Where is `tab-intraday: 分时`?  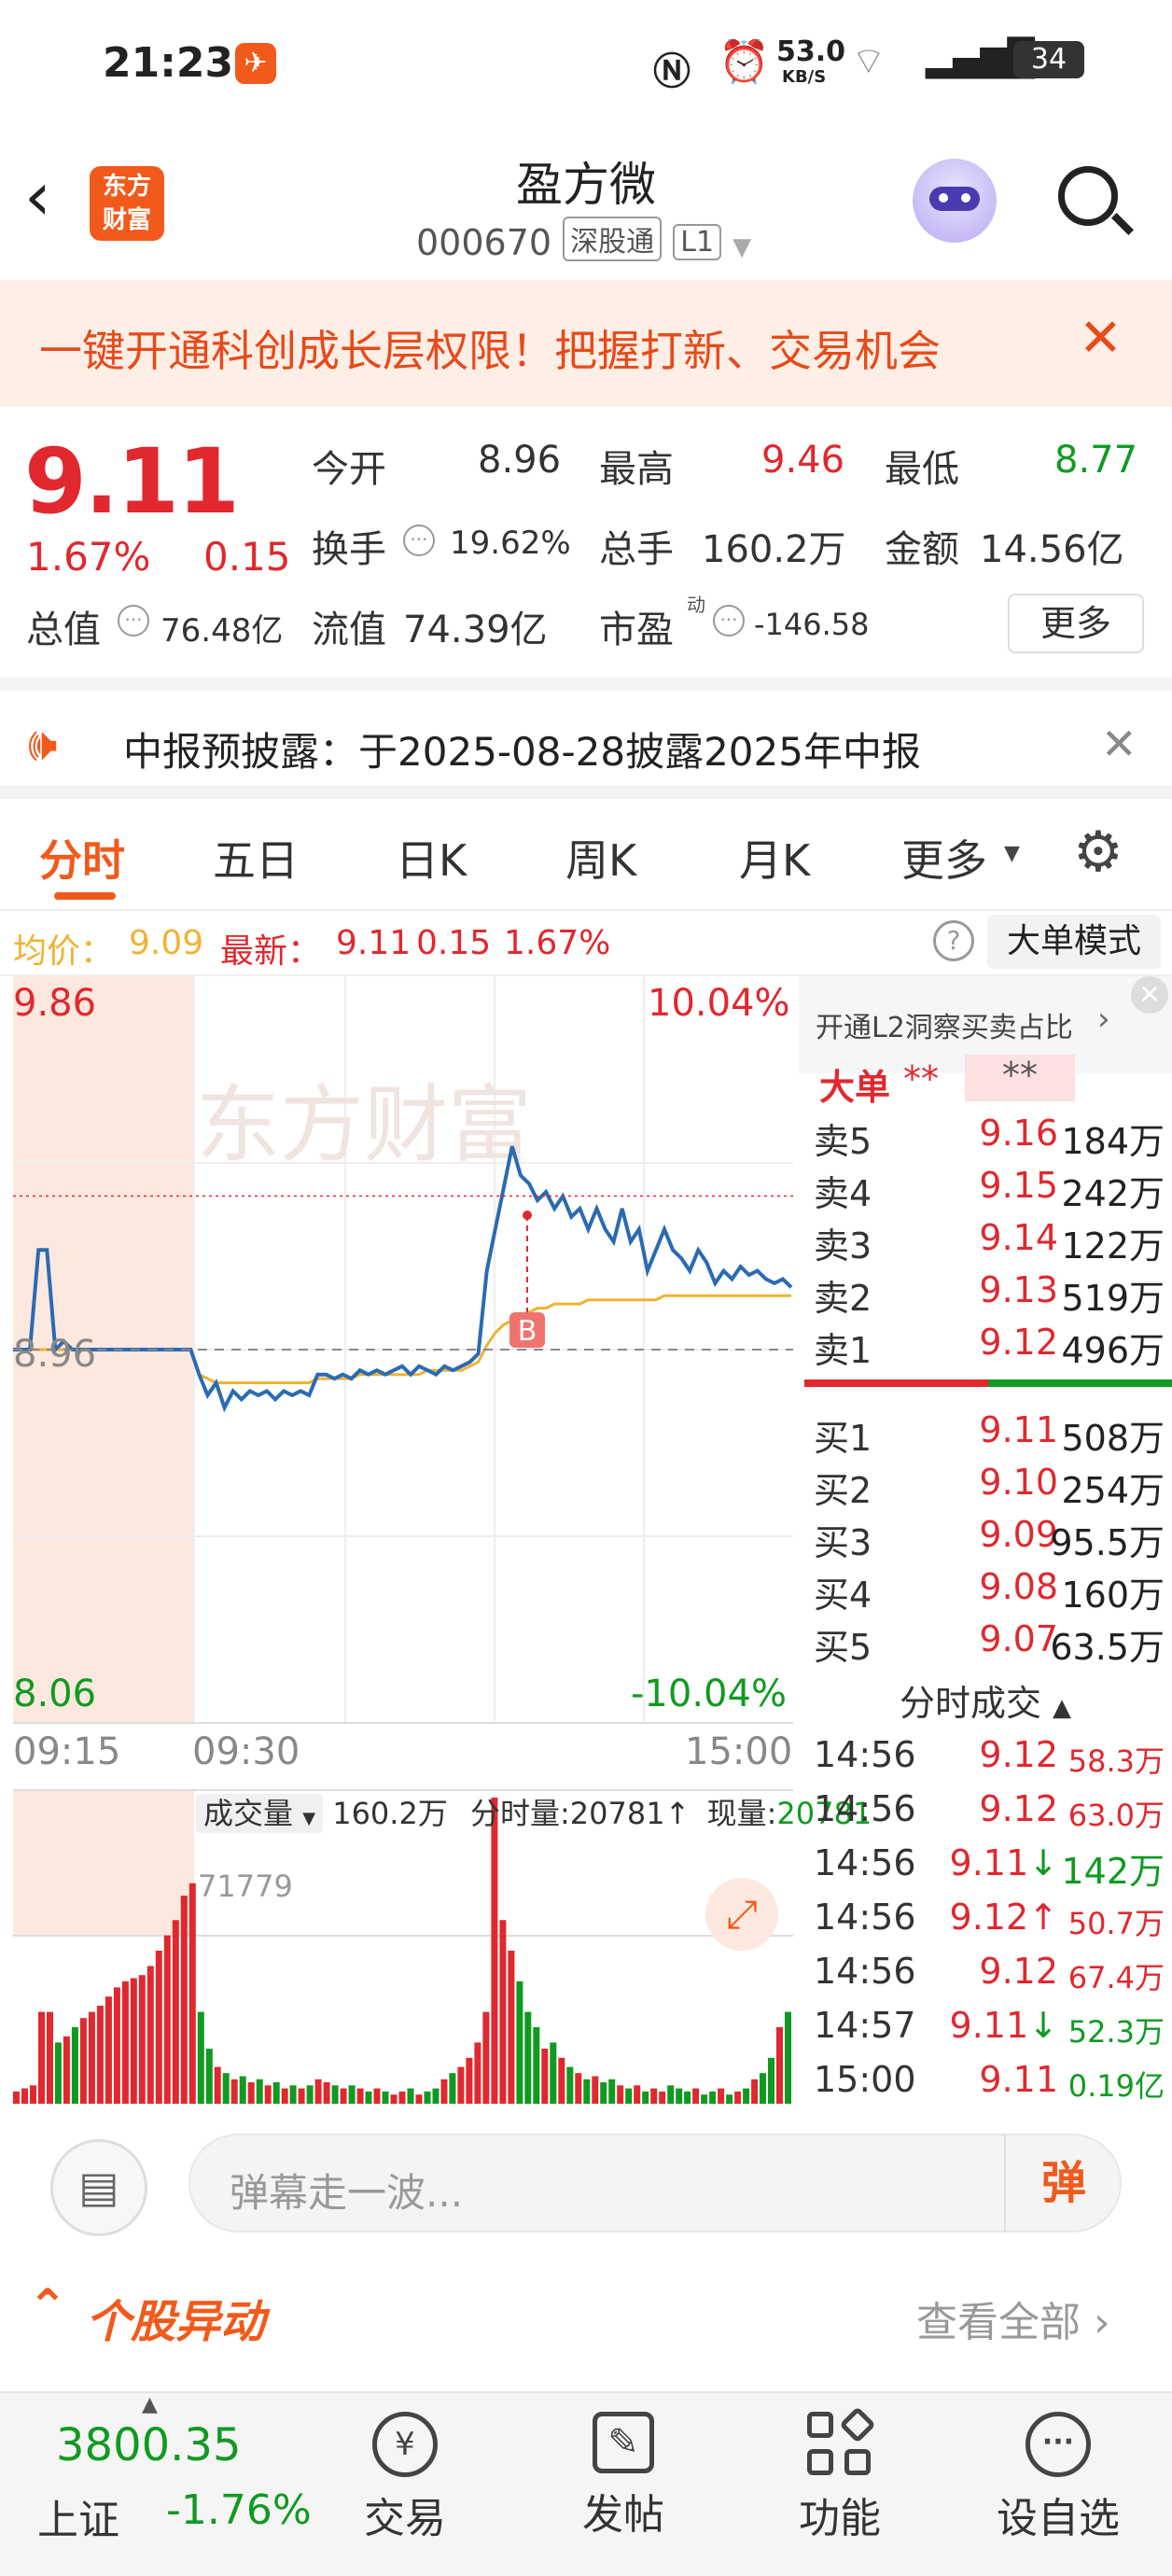
tab-intraday: 分时 is located at coordinates (82, 858).